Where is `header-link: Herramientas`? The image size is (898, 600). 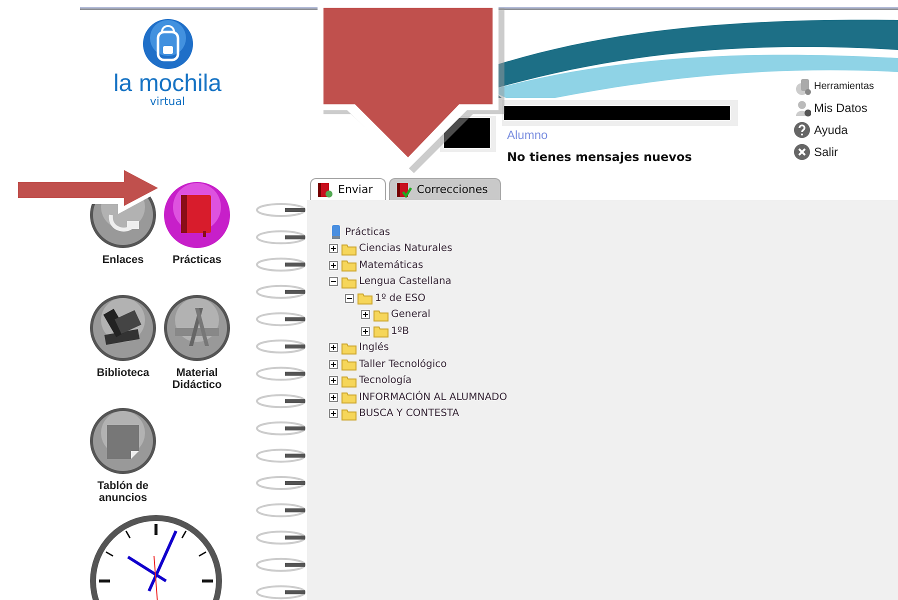
header-link: Herramientas is located at coordinates (833, 86).